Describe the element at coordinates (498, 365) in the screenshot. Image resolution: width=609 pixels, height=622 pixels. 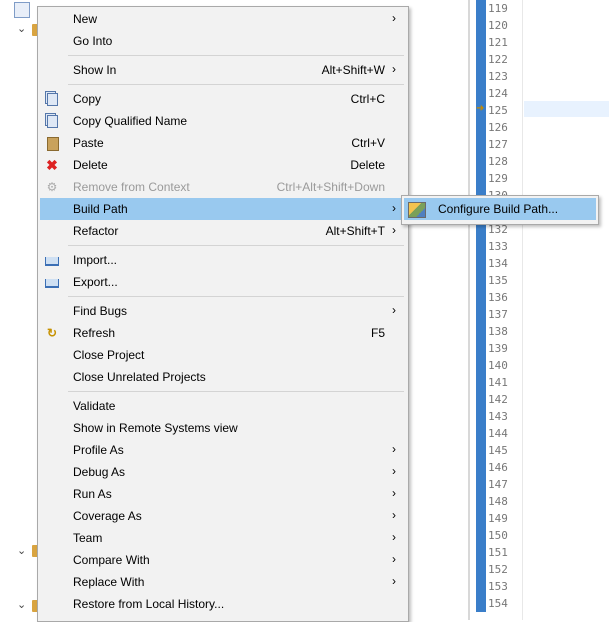
I see `line-number: 140` at that location.